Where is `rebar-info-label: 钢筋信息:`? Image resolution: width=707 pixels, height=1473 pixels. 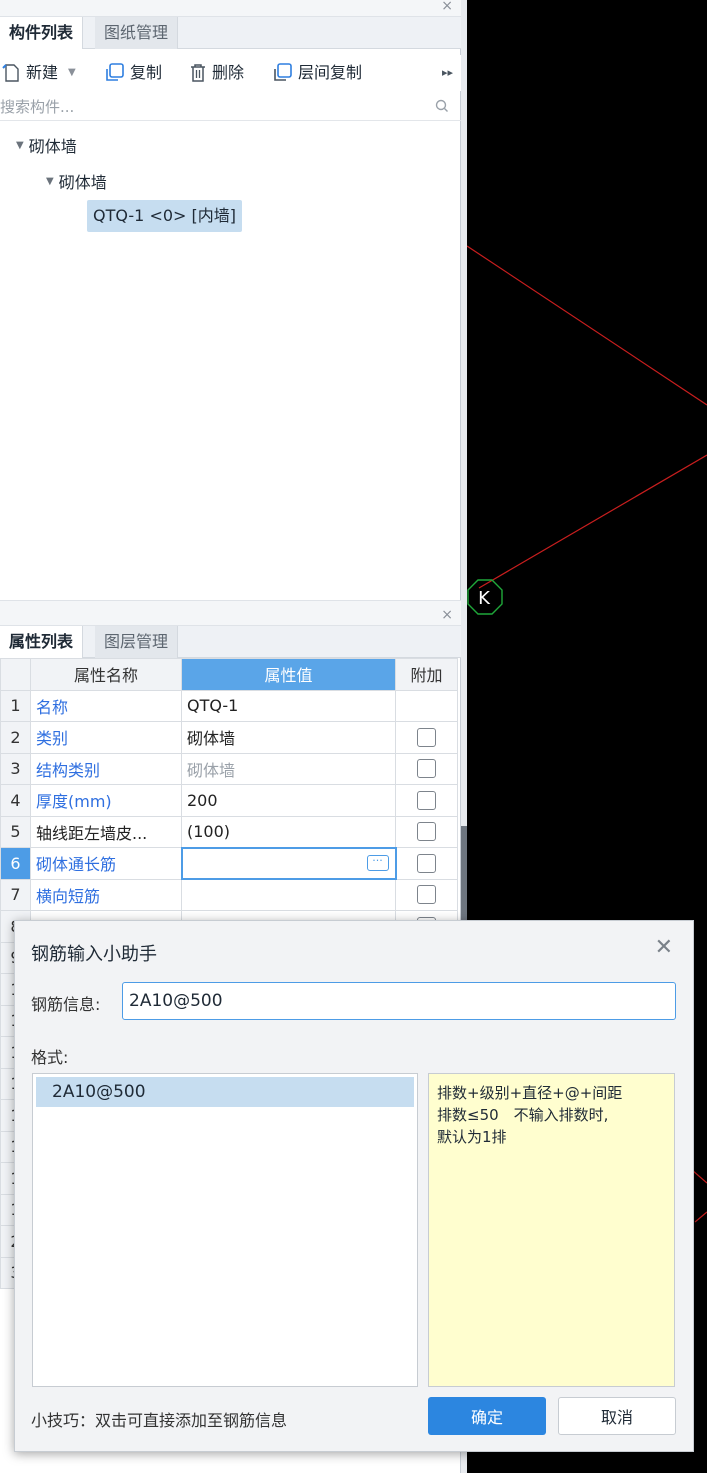
rebar-info-label: 钢筋信息: is located at coordinates (66, 1004).